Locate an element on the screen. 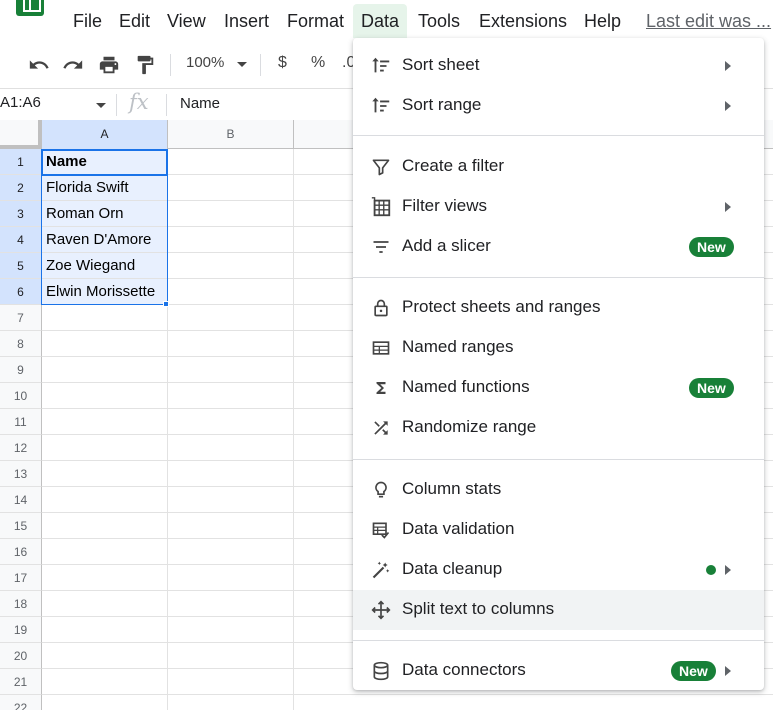 The height and width of the screenshot is (710, 773). menu-item-named-functions: Named functions New is located at coordinates (558, 388).